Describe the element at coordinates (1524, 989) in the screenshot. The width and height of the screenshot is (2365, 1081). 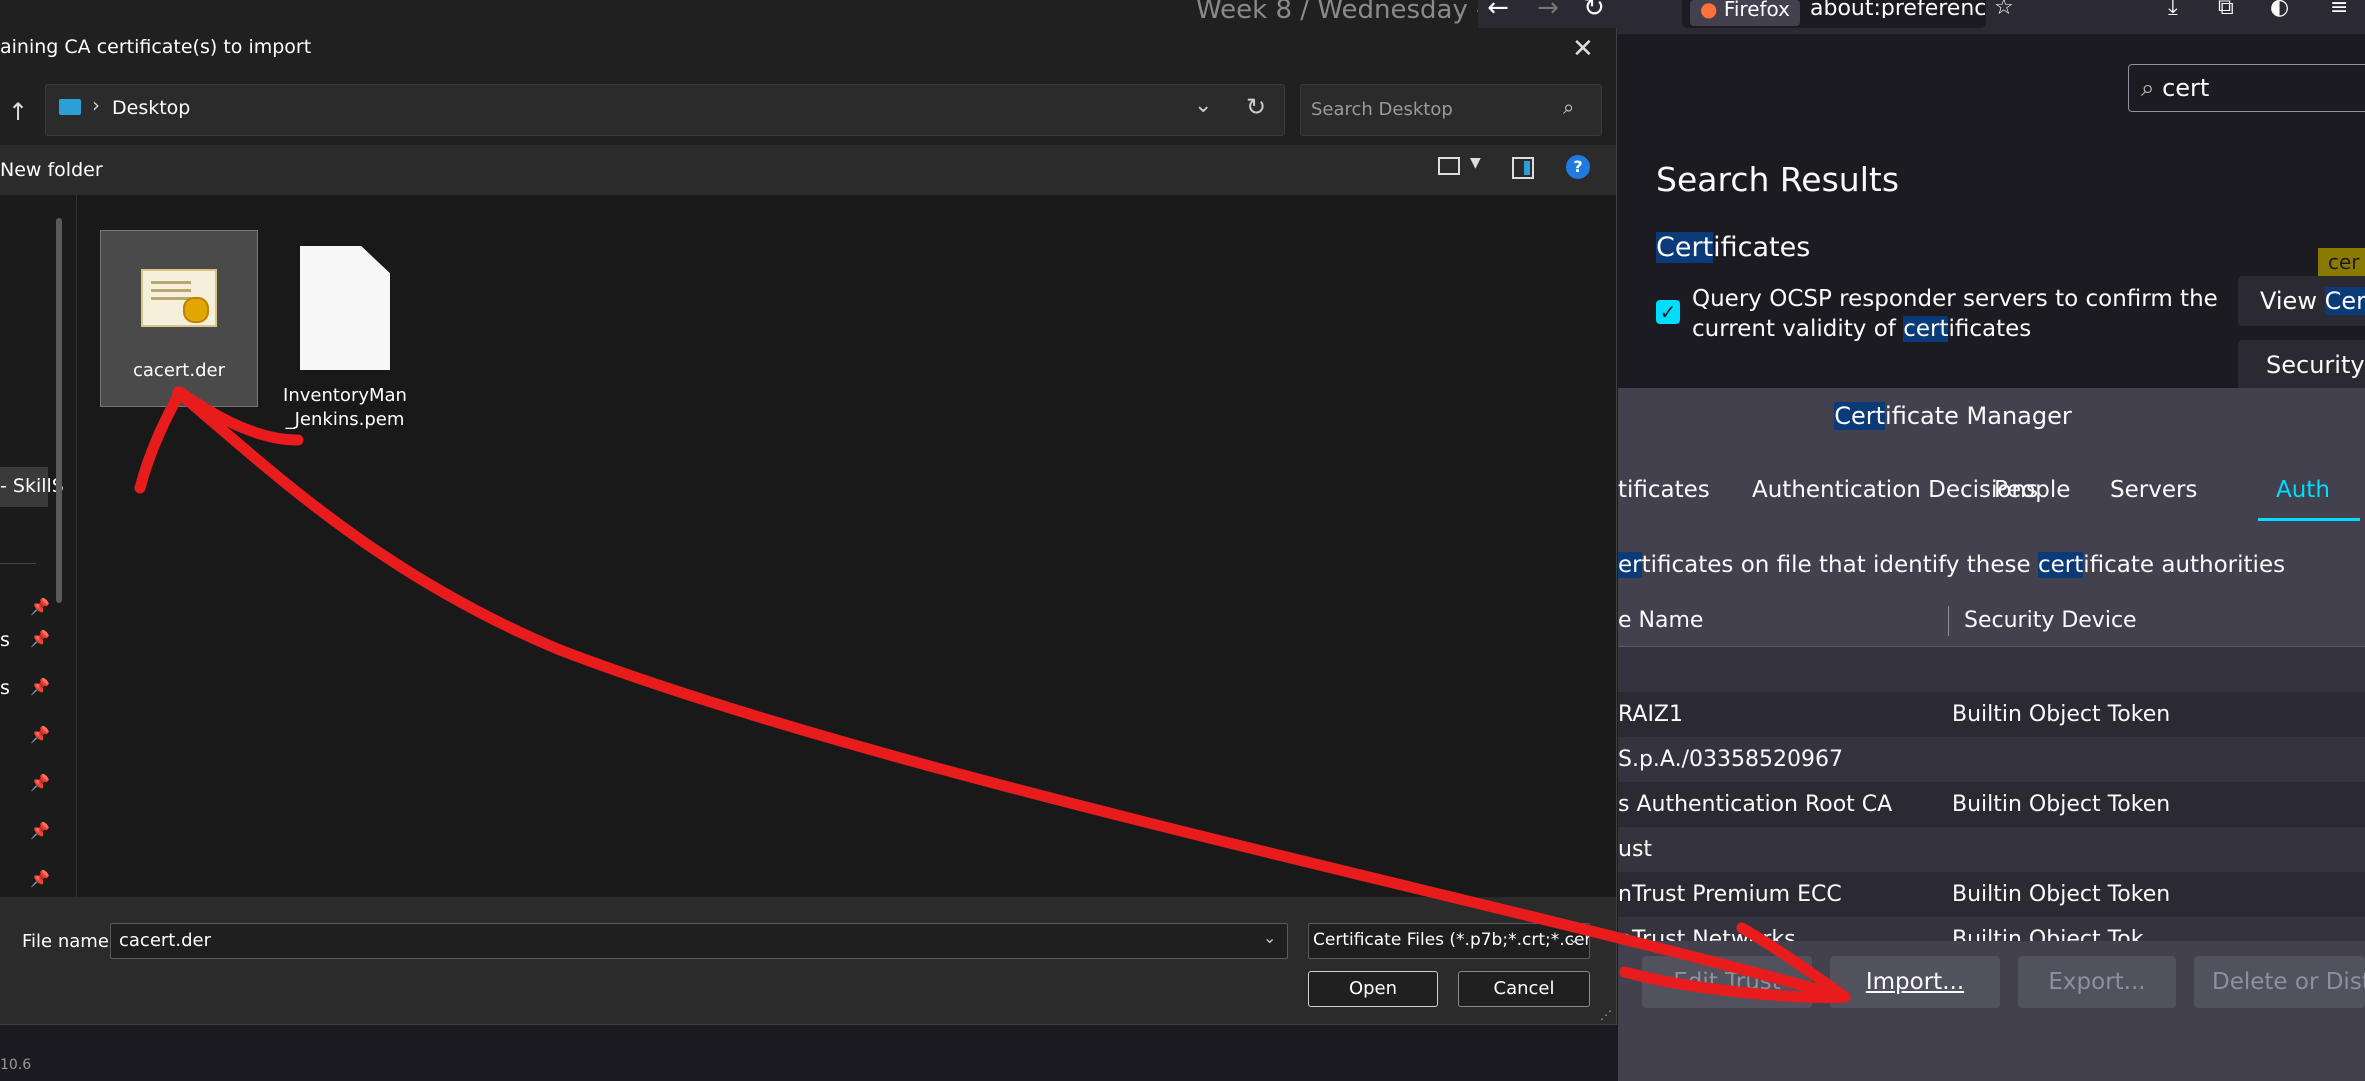
I see `cancel-button: Cancel` at that location.